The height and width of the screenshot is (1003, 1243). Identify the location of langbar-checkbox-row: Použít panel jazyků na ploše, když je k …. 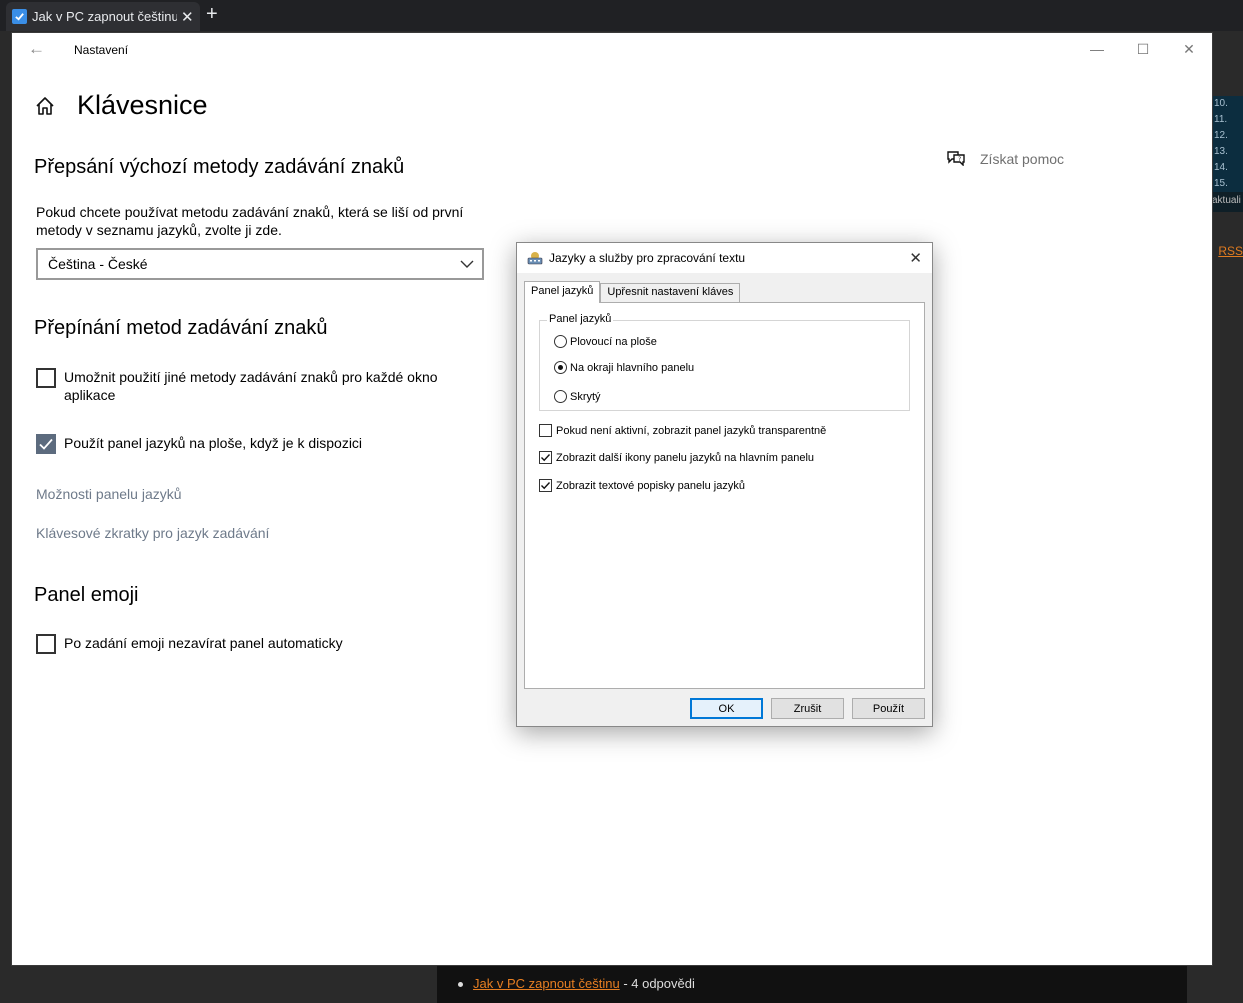
(245, 444).